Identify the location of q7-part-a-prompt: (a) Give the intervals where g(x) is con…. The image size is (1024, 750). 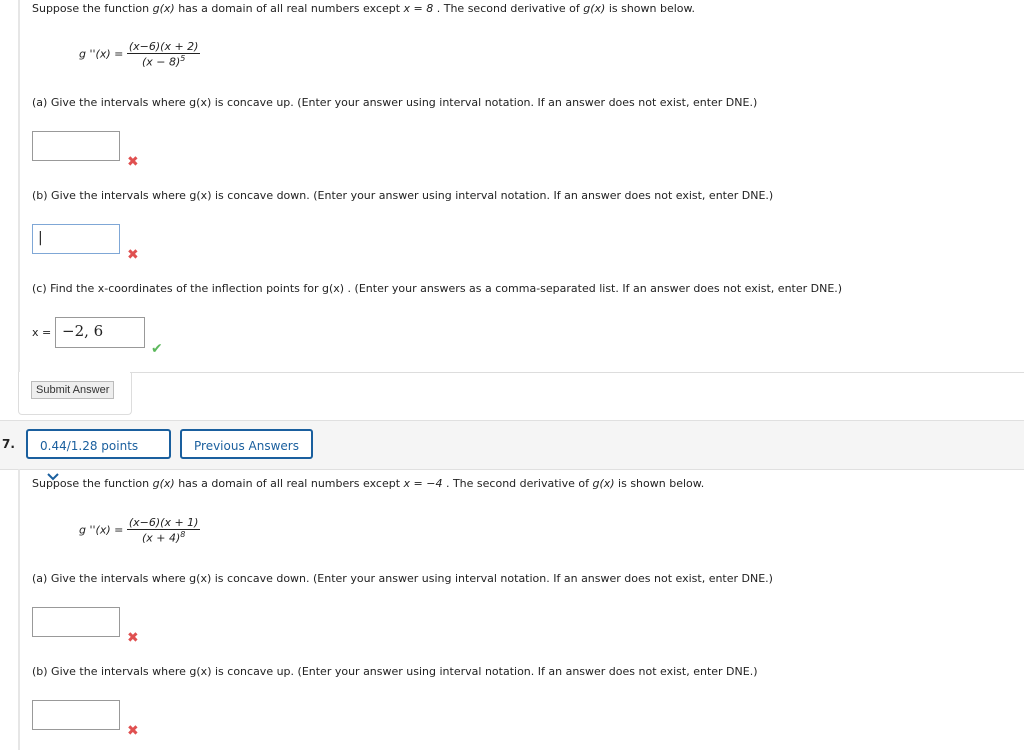
(402, 578).